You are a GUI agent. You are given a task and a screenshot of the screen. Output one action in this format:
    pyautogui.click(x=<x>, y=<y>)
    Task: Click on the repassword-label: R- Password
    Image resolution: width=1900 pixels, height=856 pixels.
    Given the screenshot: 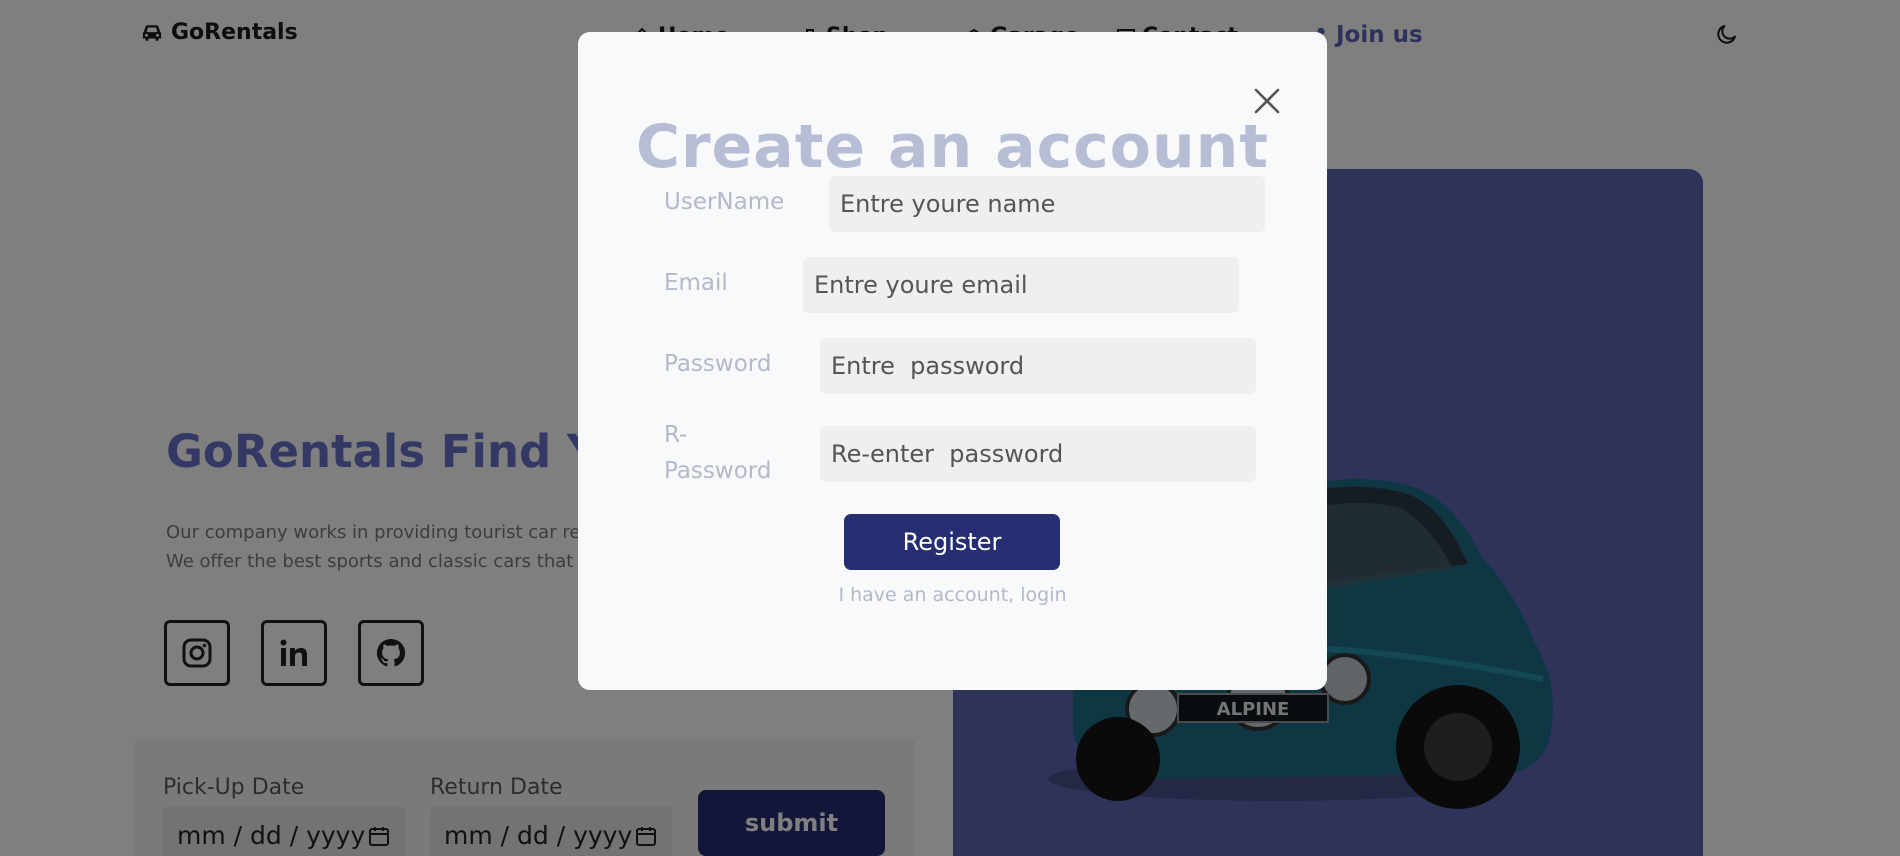 What is the action you would take?
    pyautogui.click(x=717, y=453)
    